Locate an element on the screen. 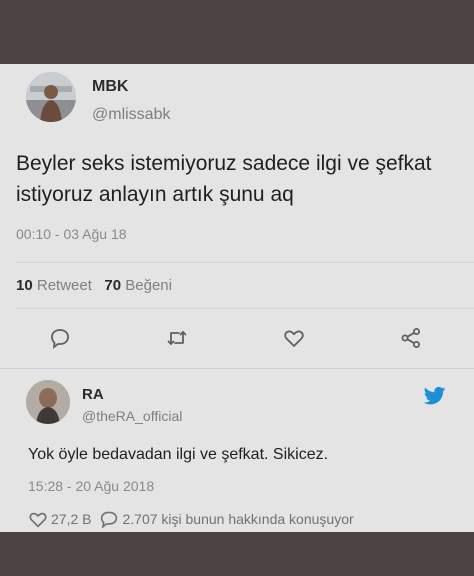  like-icon is located at coordinates (294, 338).